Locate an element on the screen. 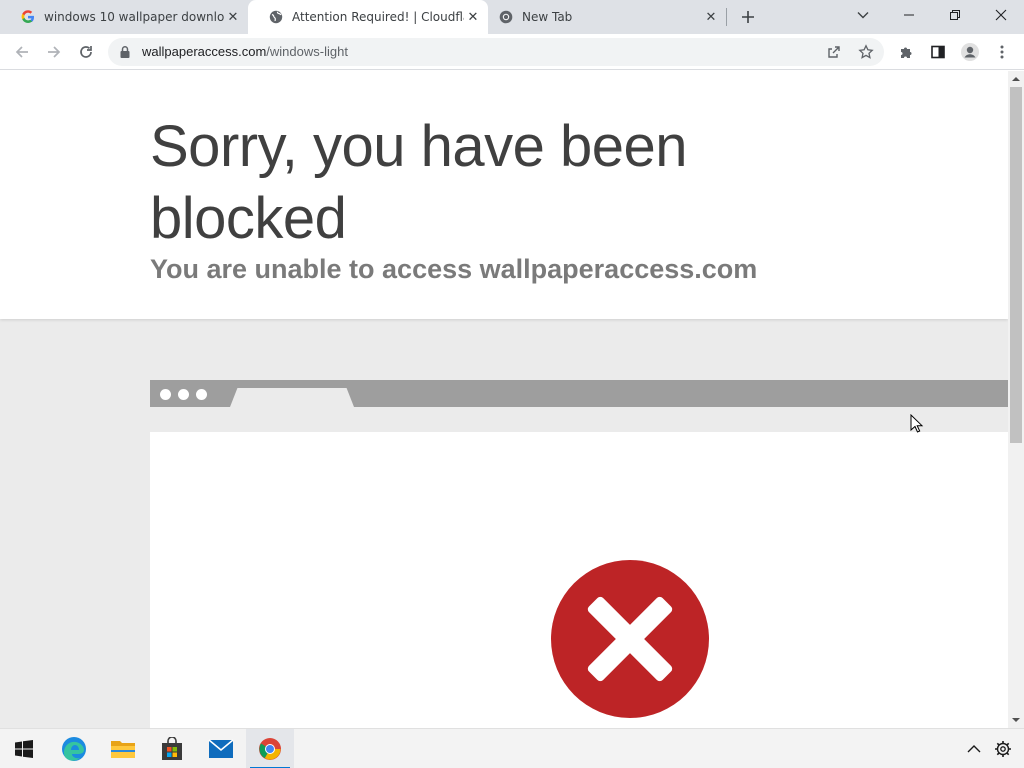  taskbar-file-explorer is located at coordinates (123, 748).